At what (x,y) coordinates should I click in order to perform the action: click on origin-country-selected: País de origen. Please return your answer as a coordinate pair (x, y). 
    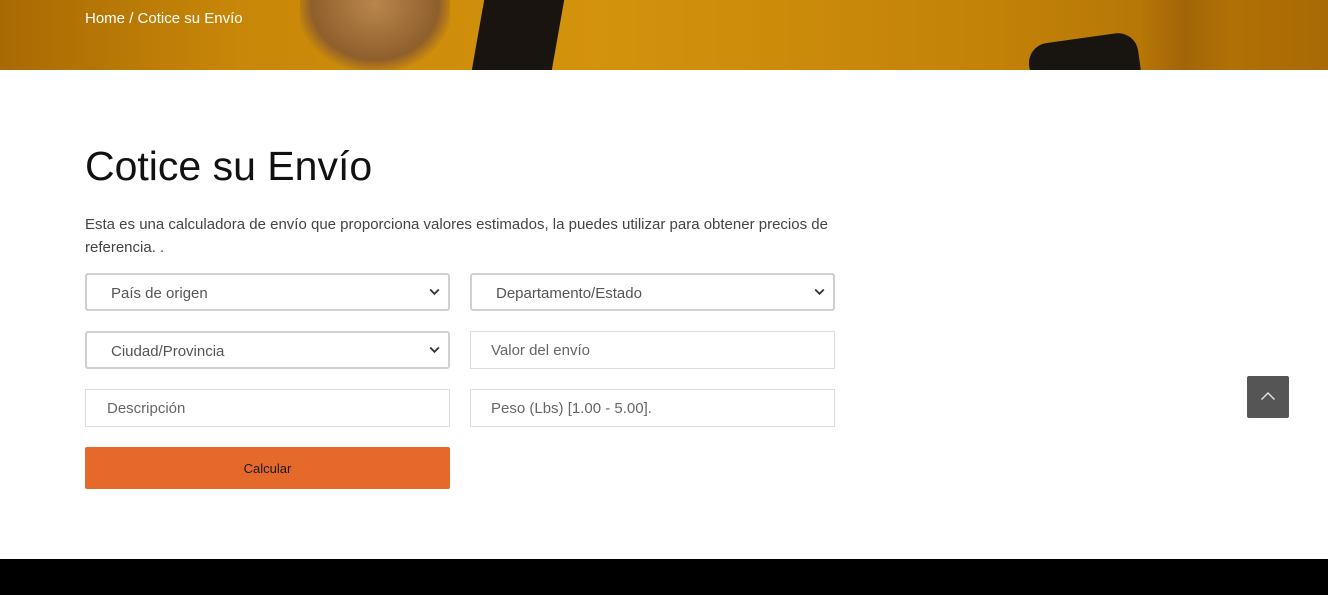
    Looking at the image, I should click on (159, 293).